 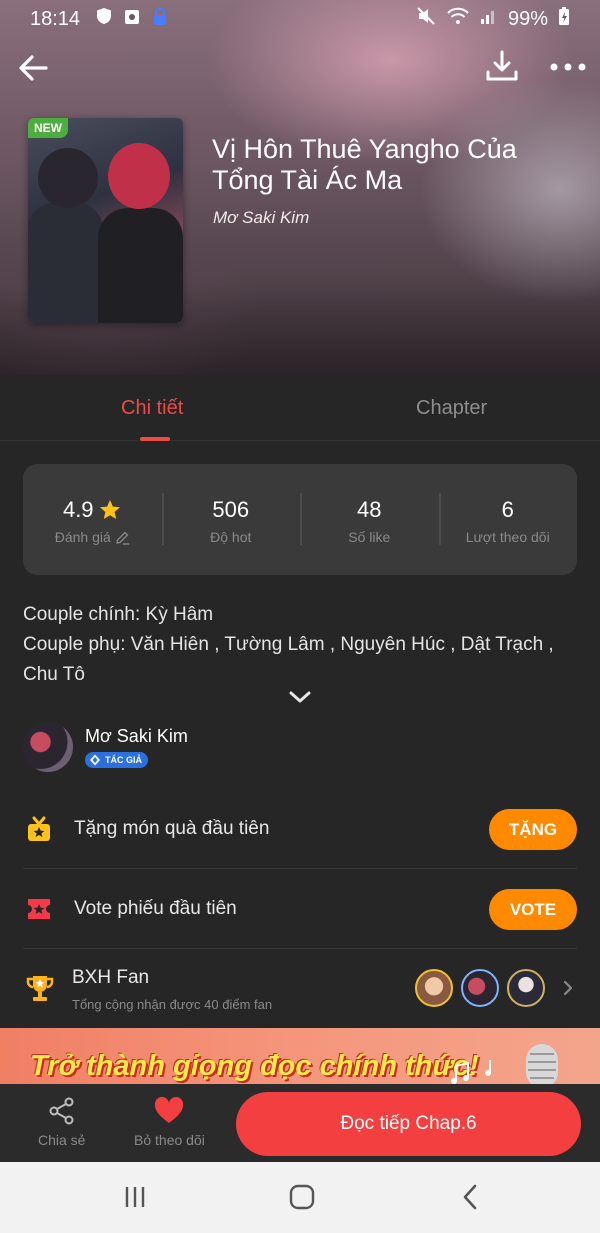 What do you see at coordinates (451, 408) in the screenshot?
I see `tab-chapter: Chapter` at bounding box center [451, 408].